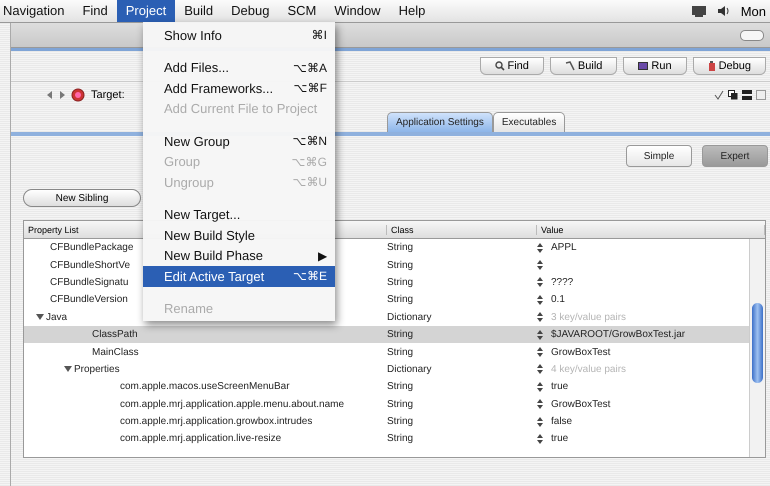 The height and width of the screenshot is (486, 770). What do you see at coordinates (97, 369) in the screenshot?
I see `property-name: Properties` at bounding box center [97, 369].